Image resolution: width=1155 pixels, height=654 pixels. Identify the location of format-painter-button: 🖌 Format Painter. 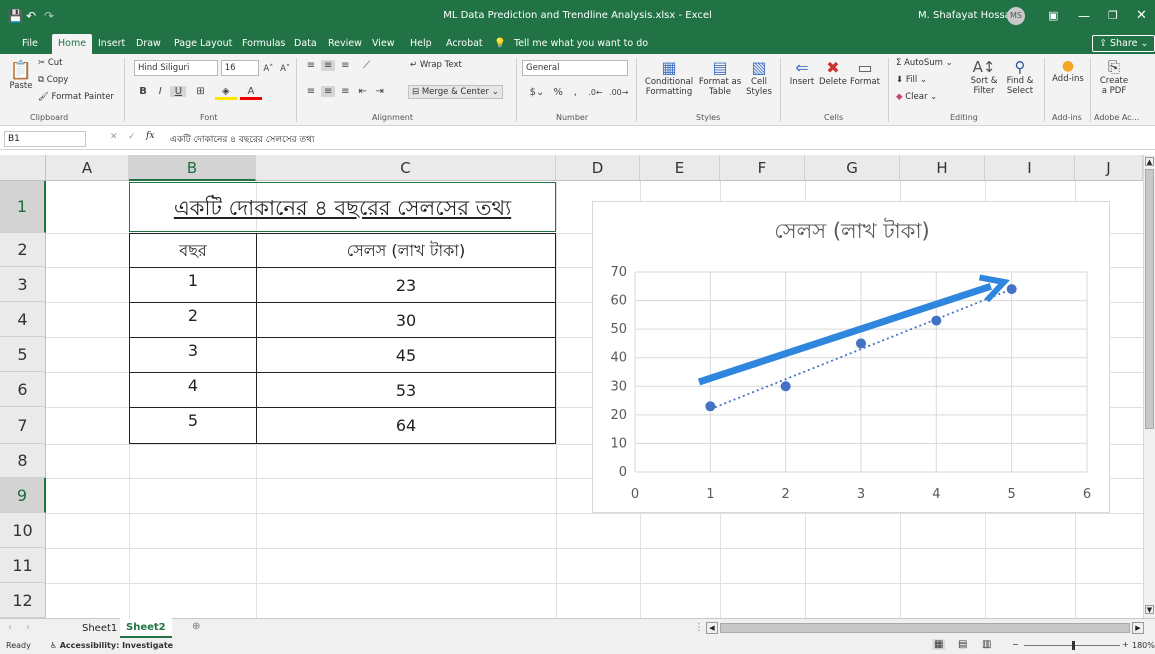
(76, 97).